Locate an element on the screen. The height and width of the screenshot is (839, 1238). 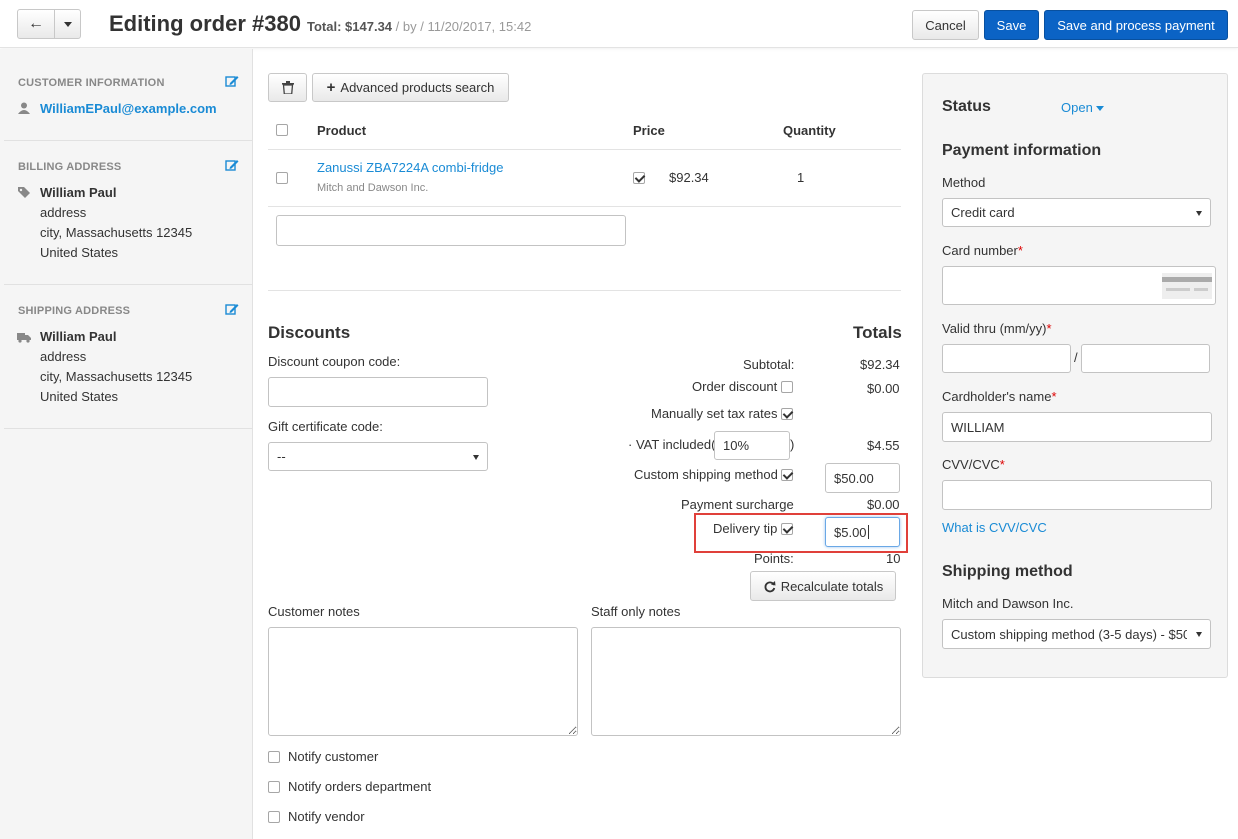
staff-notes-textarea is located at coordinates (746, 681).